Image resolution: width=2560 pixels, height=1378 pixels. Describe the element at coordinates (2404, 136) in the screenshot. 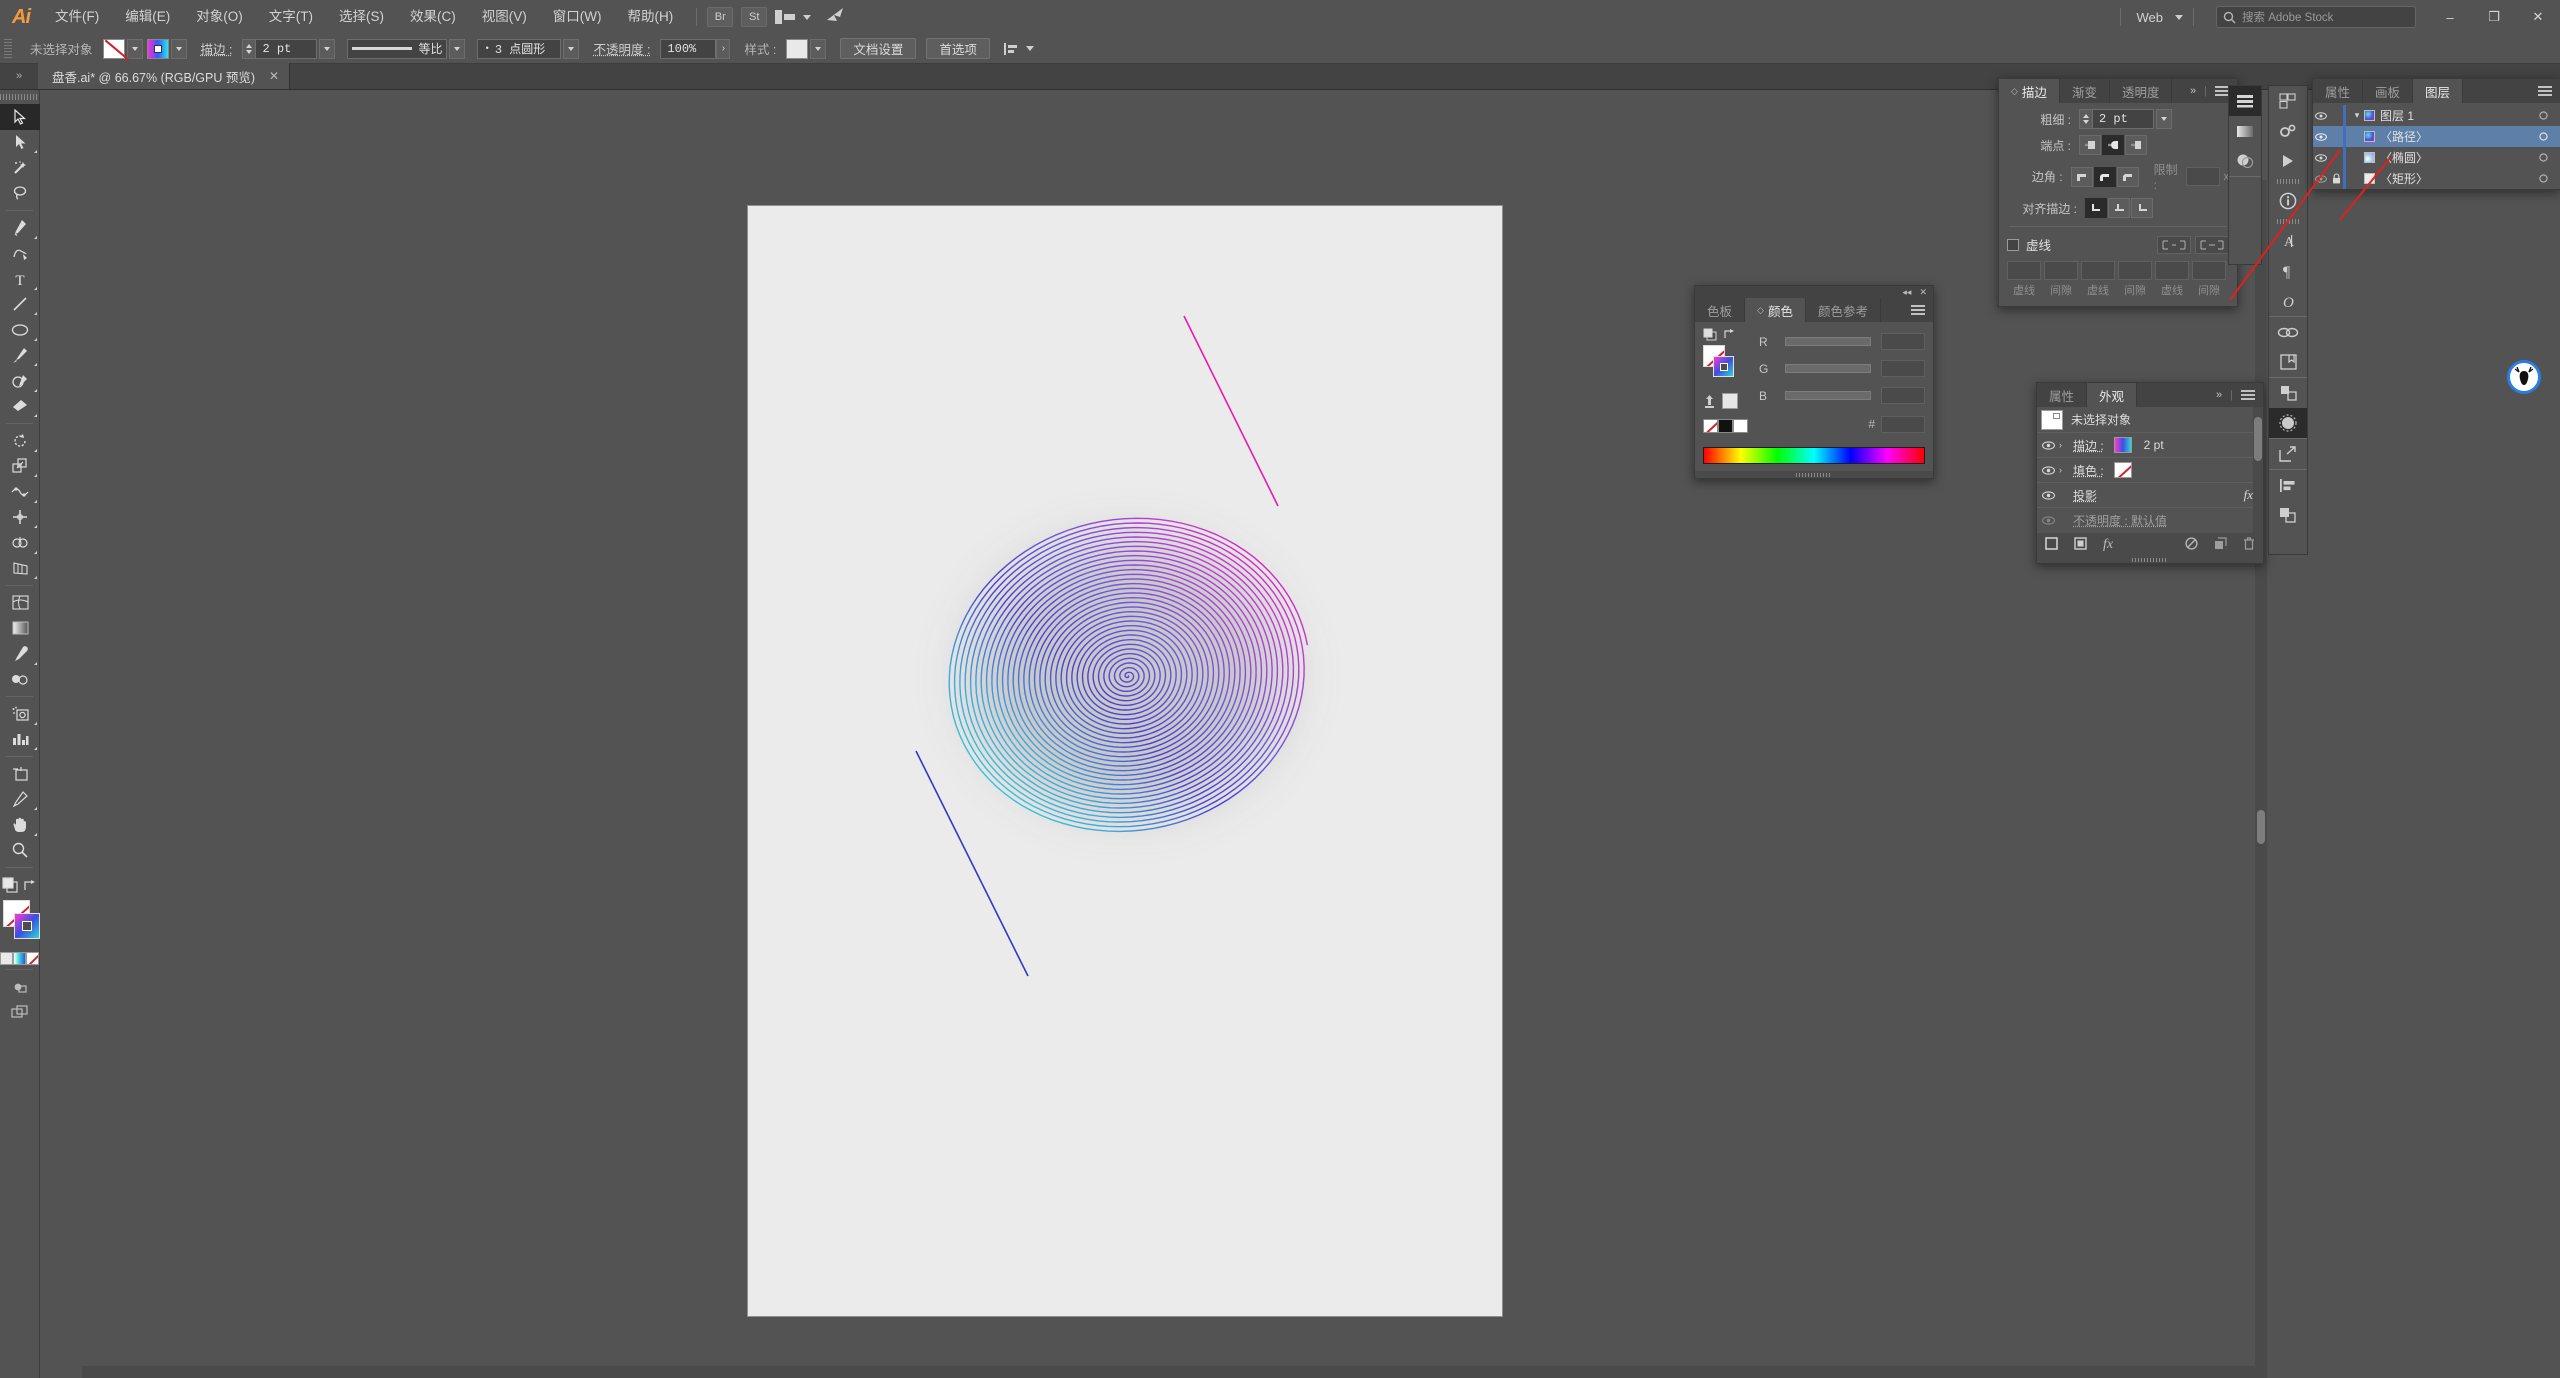

I see `layer-name: 〈路径〉` at that location.